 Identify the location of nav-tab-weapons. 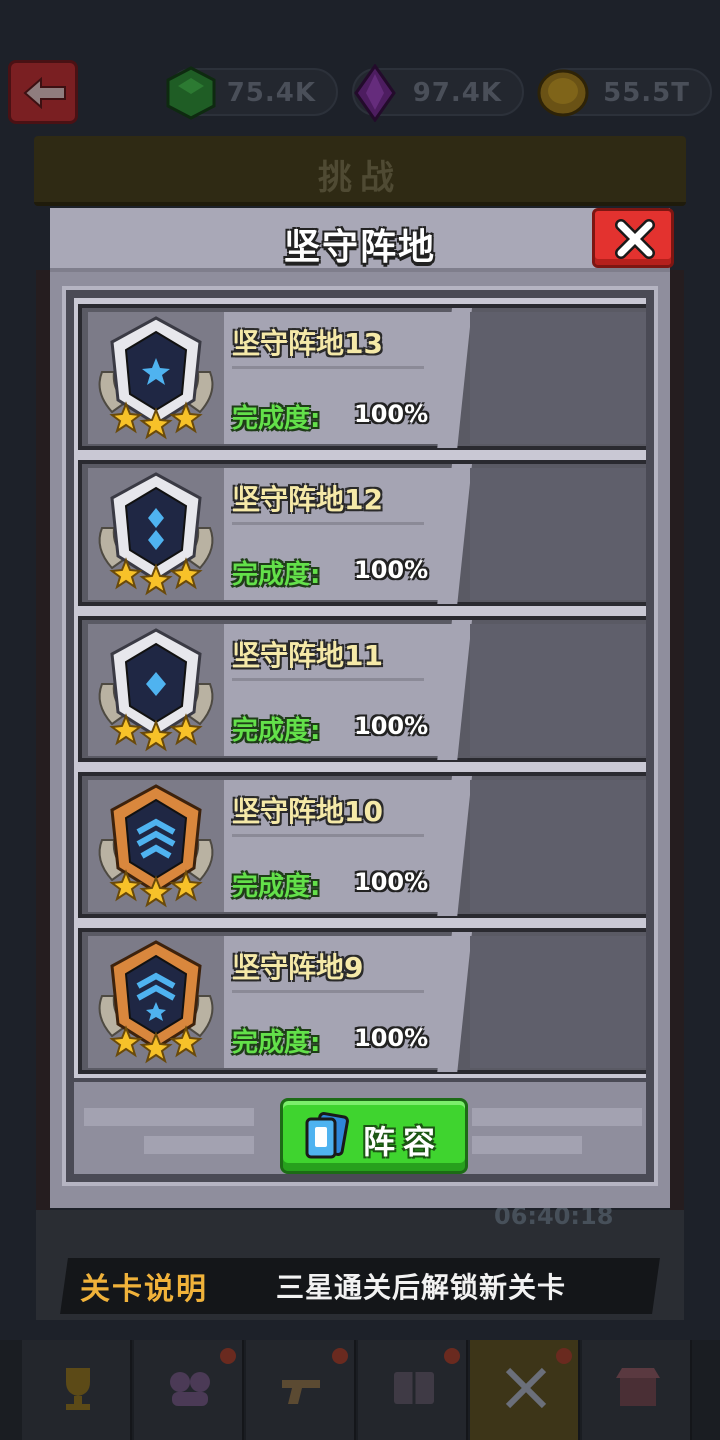
(301, 1390).